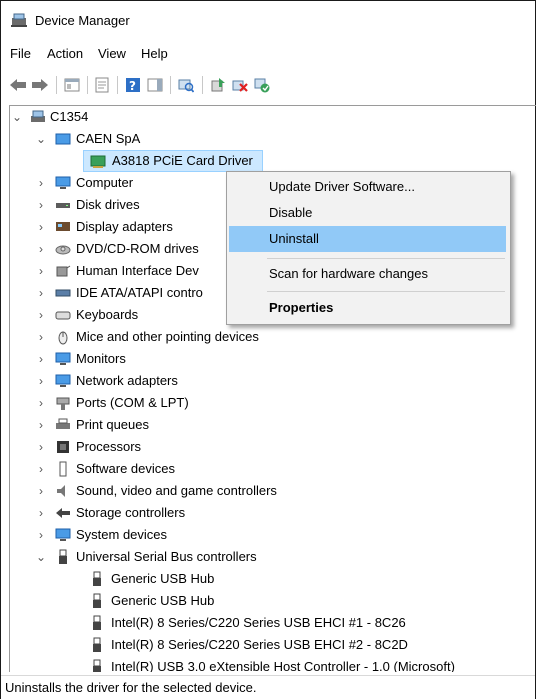  Describe the element at coordinates (20, 53) in the screenshot. I see `menu-file: File` at that location.